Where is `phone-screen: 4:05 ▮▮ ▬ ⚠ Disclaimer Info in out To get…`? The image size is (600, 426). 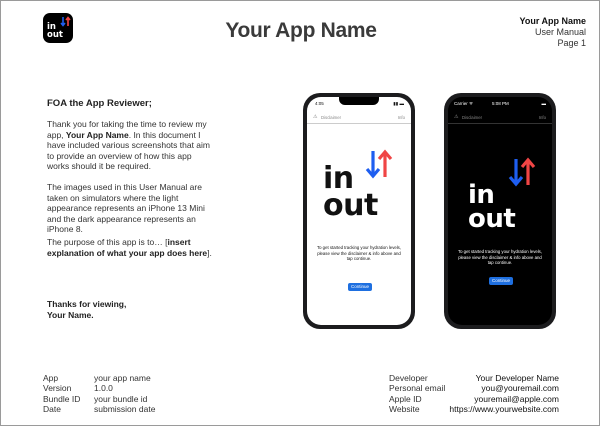
phone-screen: 4:05 ▮▮ ▬ ⚠ Disclaimer Info in out To get… is located at coordinates (359, 211).